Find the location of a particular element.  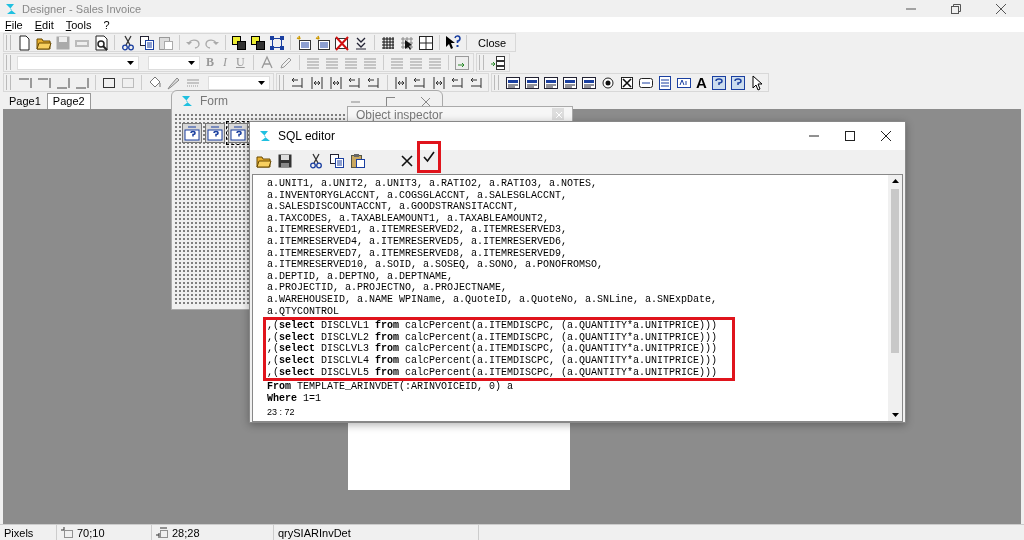

code-line: a.ITEMRESERVED1, a.ITEMRESERVED2, a.ITEMRESERVED3, is located at coordinates (417, 230).